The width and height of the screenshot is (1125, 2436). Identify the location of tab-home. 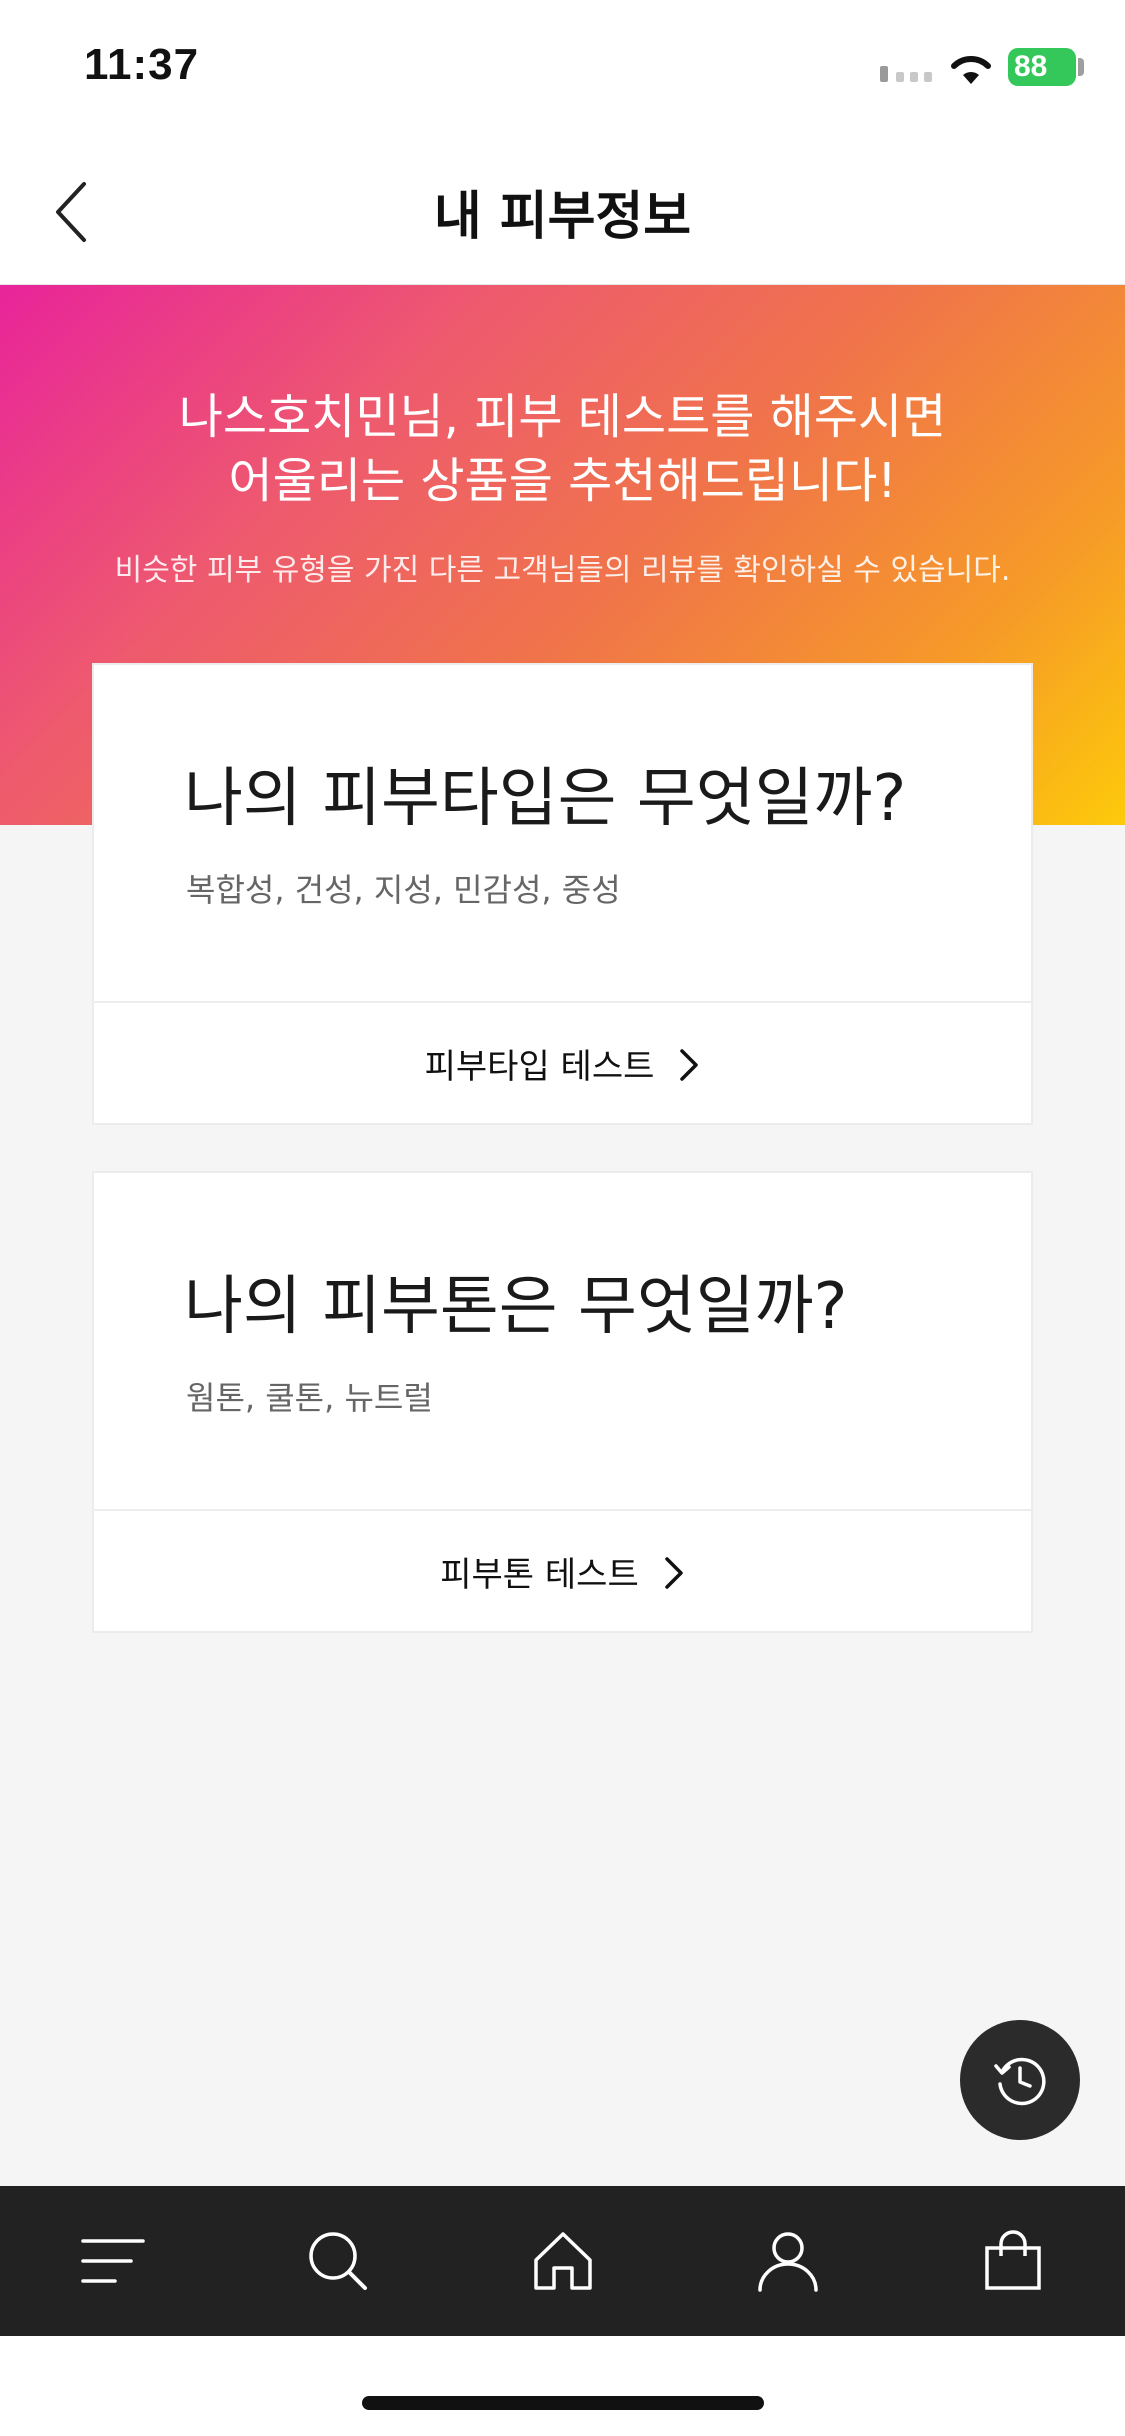
(562, 2261).